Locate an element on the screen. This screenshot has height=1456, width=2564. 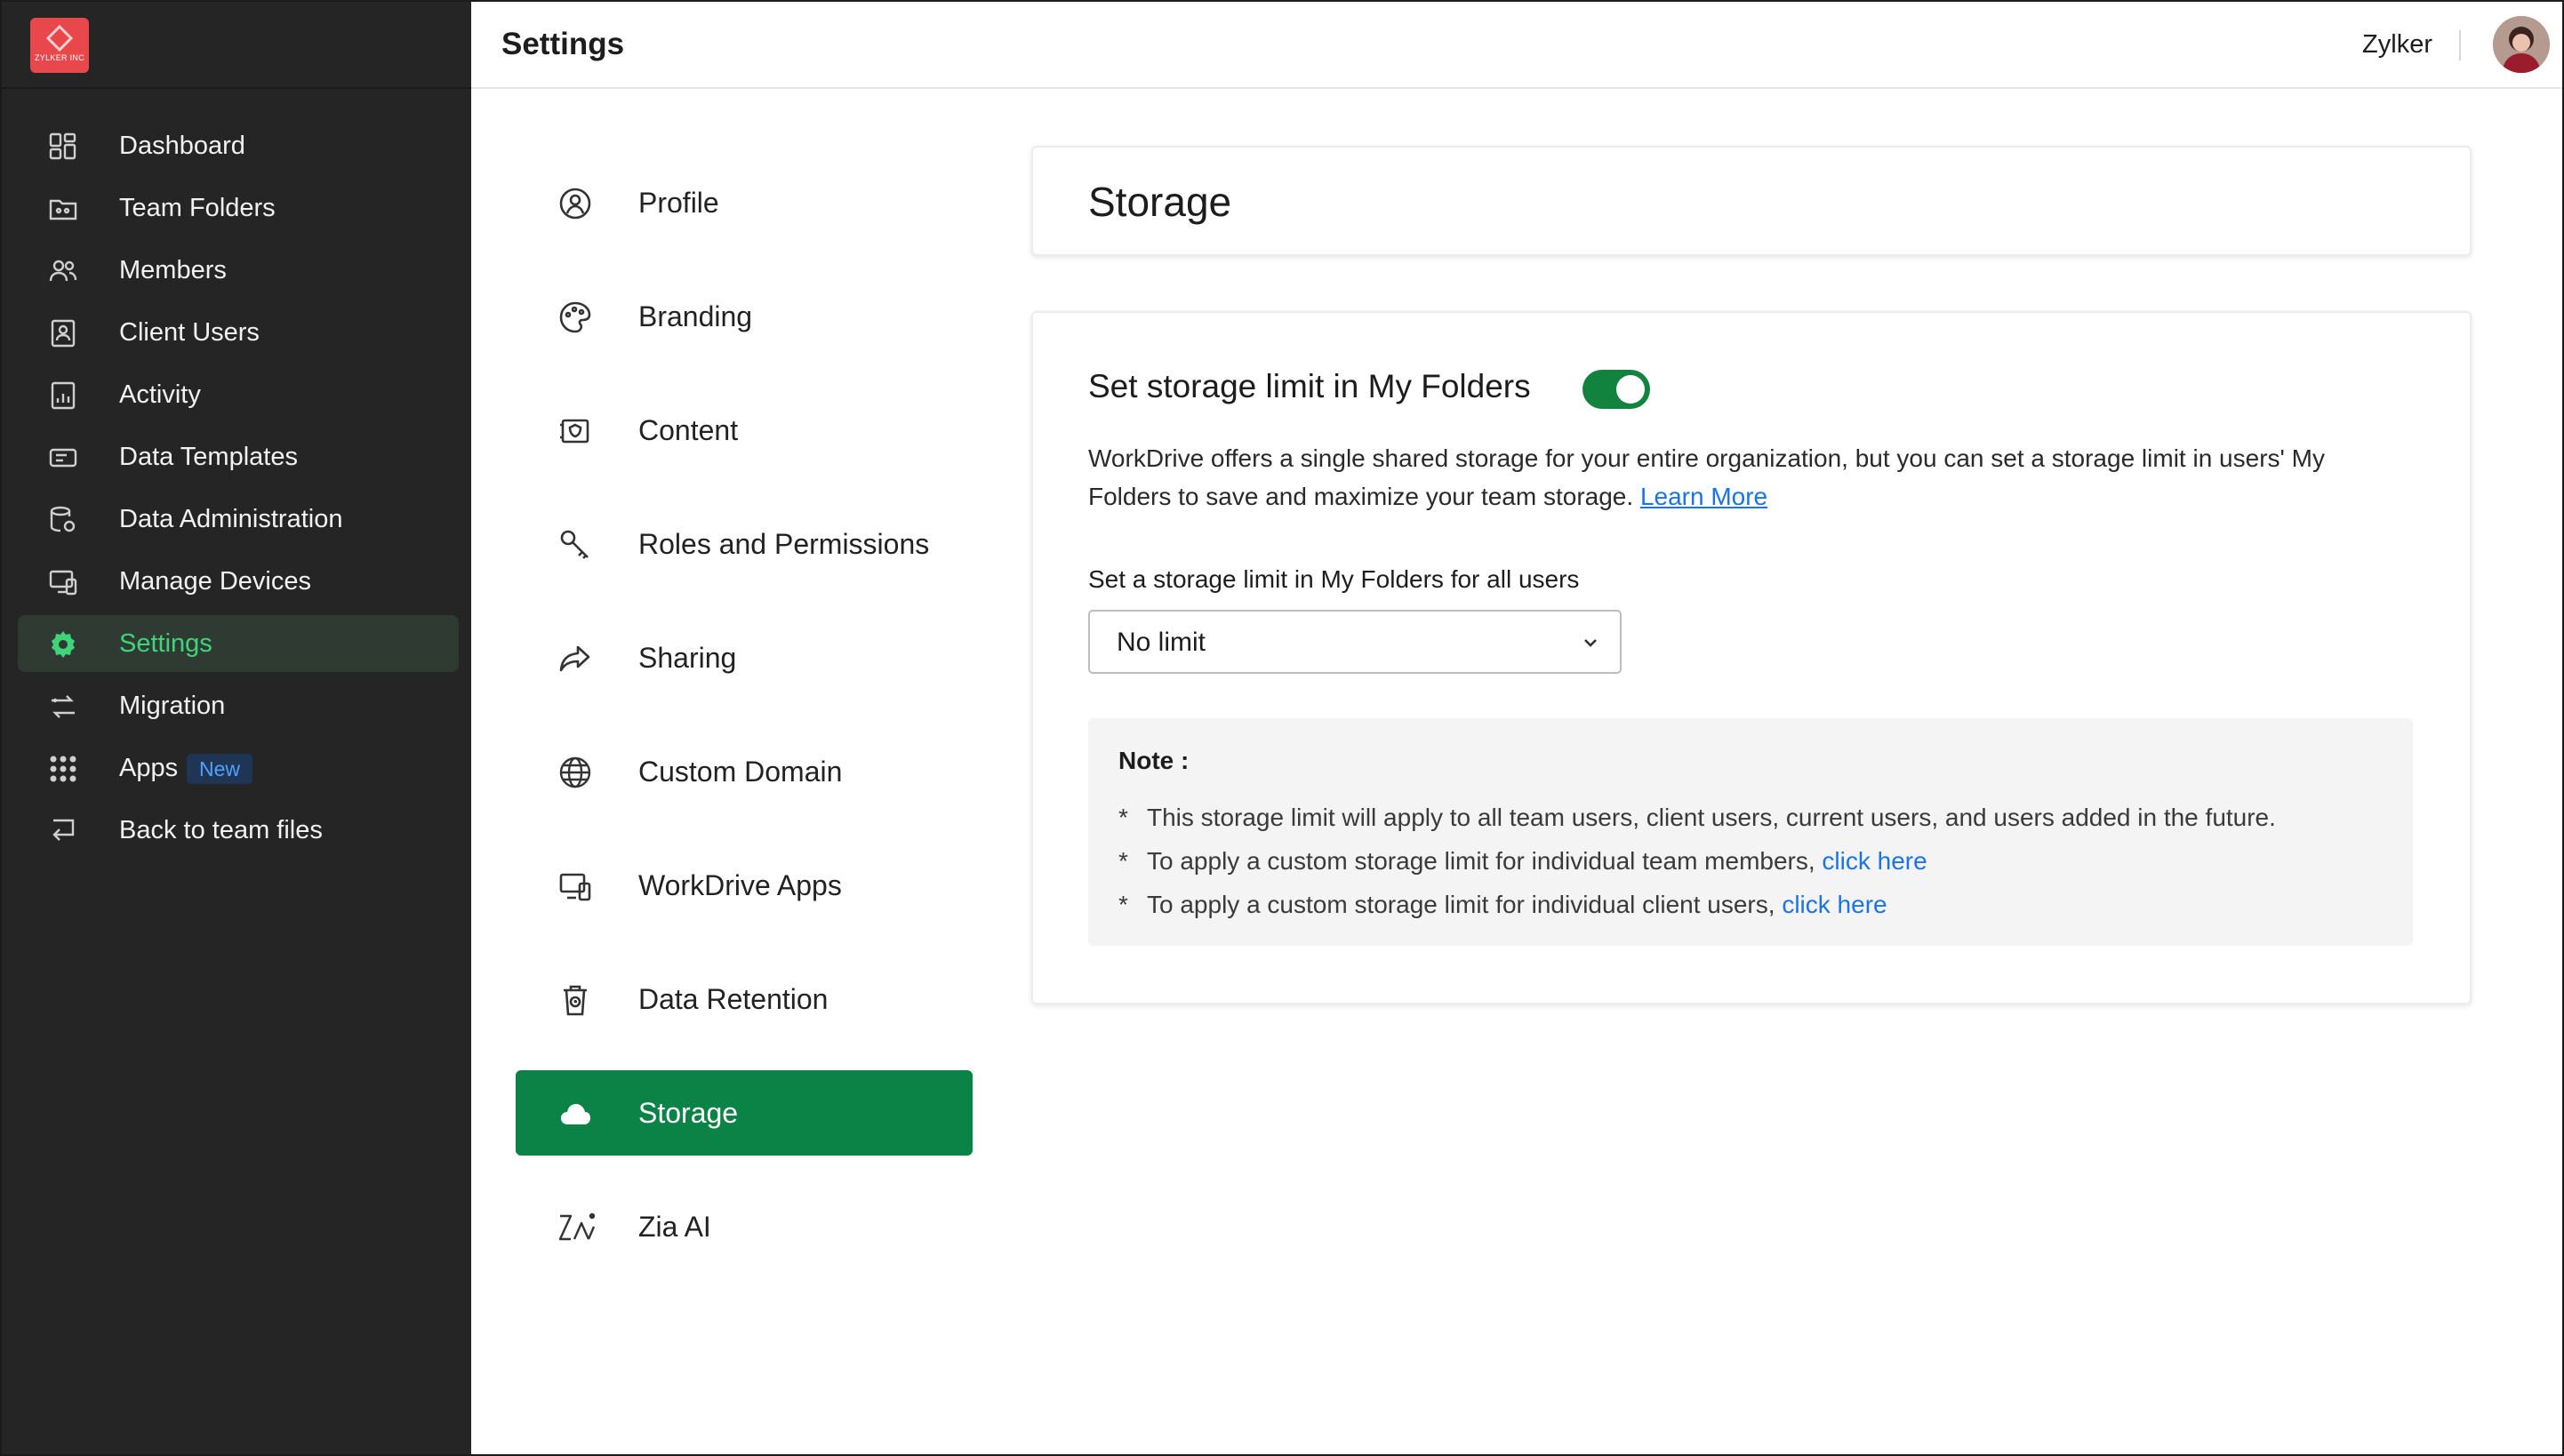
key-icon is located at coordinates (574, 544).